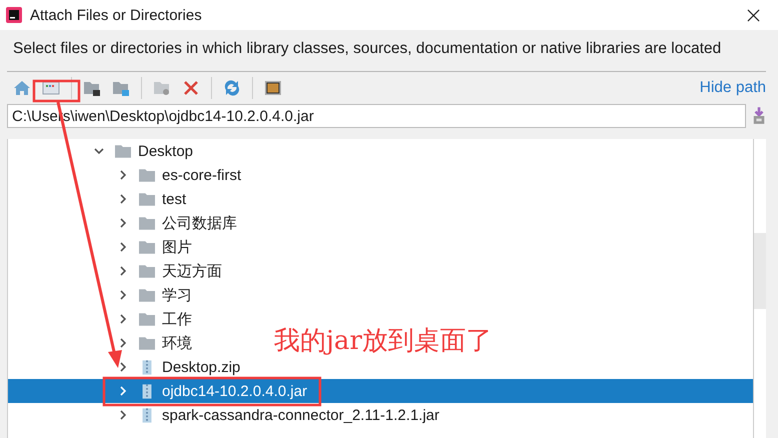 The image size is (778, 438). Describe the element at coordinates (174, 199) in the screenshot. I see `tree-item-label: test` at that location.